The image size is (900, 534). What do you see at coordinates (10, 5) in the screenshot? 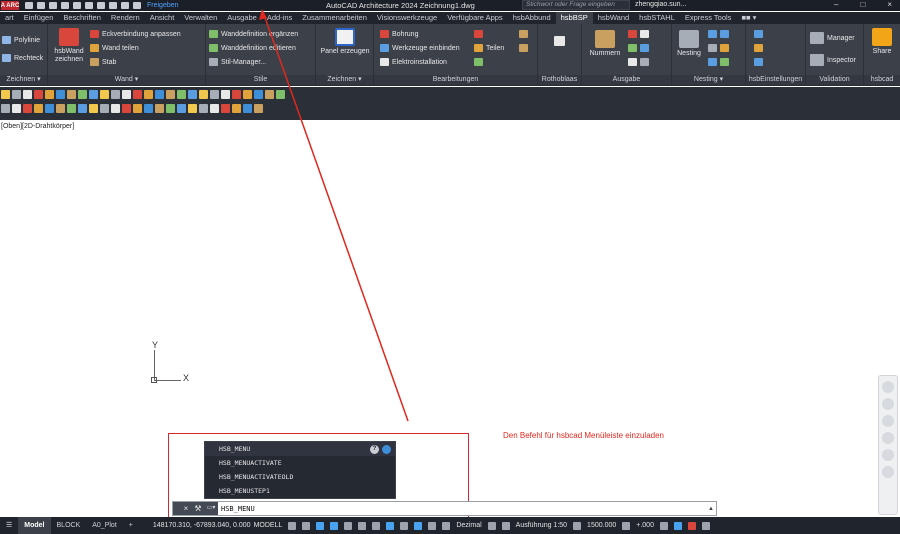
I see `app-logo: A ARC` at bounding box center [10, 5].